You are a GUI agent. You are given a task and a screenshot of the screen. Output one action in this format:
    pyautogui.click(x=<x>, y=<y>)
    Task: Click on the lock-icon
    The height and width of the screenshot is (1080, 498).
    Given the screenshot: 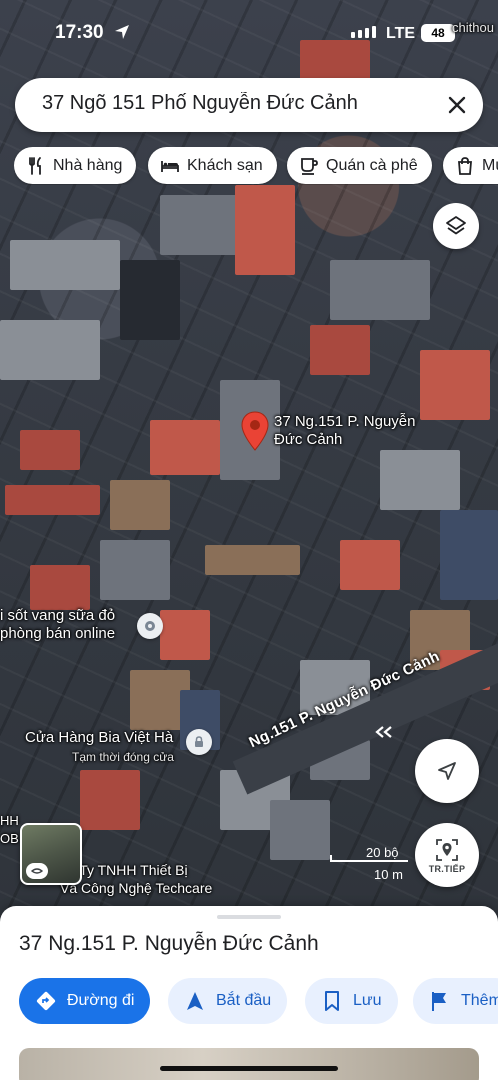 What is the action you would take?
    pyautogui.click(x=199, y=741)
    